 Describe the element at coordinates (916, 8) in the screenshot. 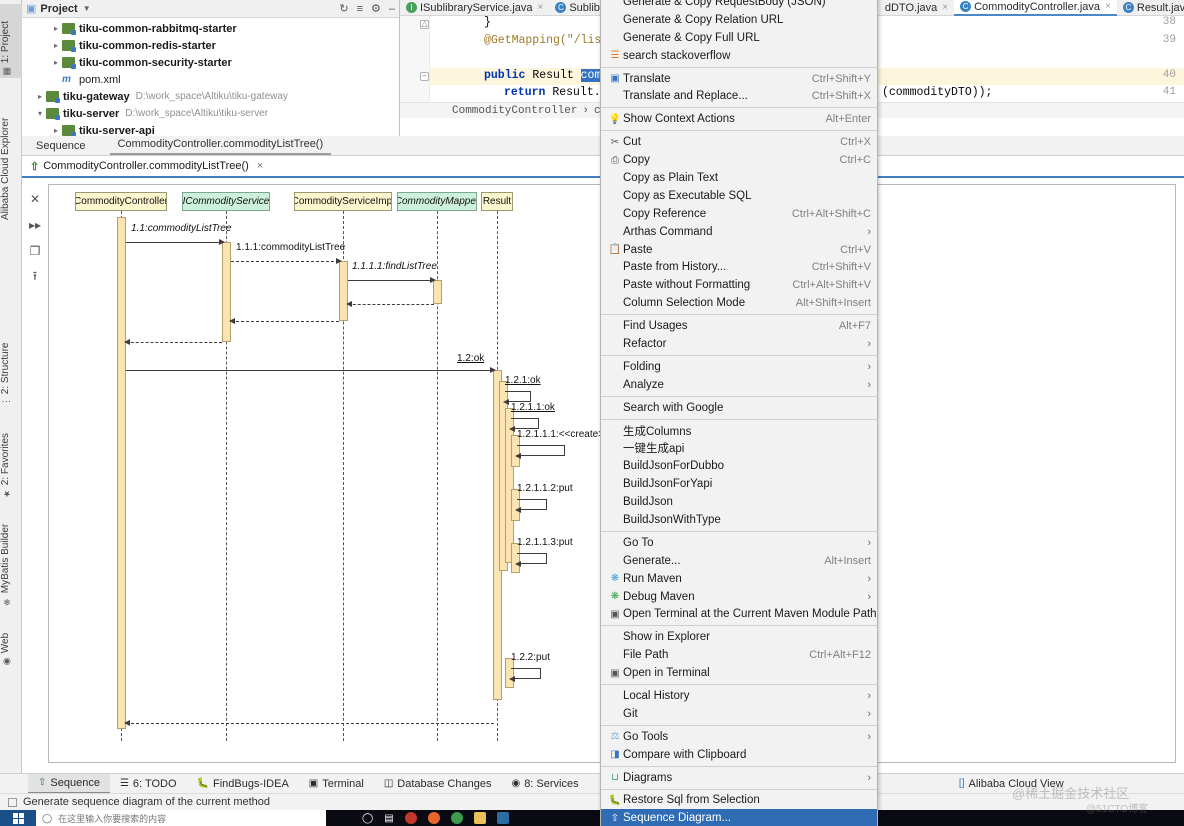

I see `editor-tab-ddto: dDTO.java ×` at that location.